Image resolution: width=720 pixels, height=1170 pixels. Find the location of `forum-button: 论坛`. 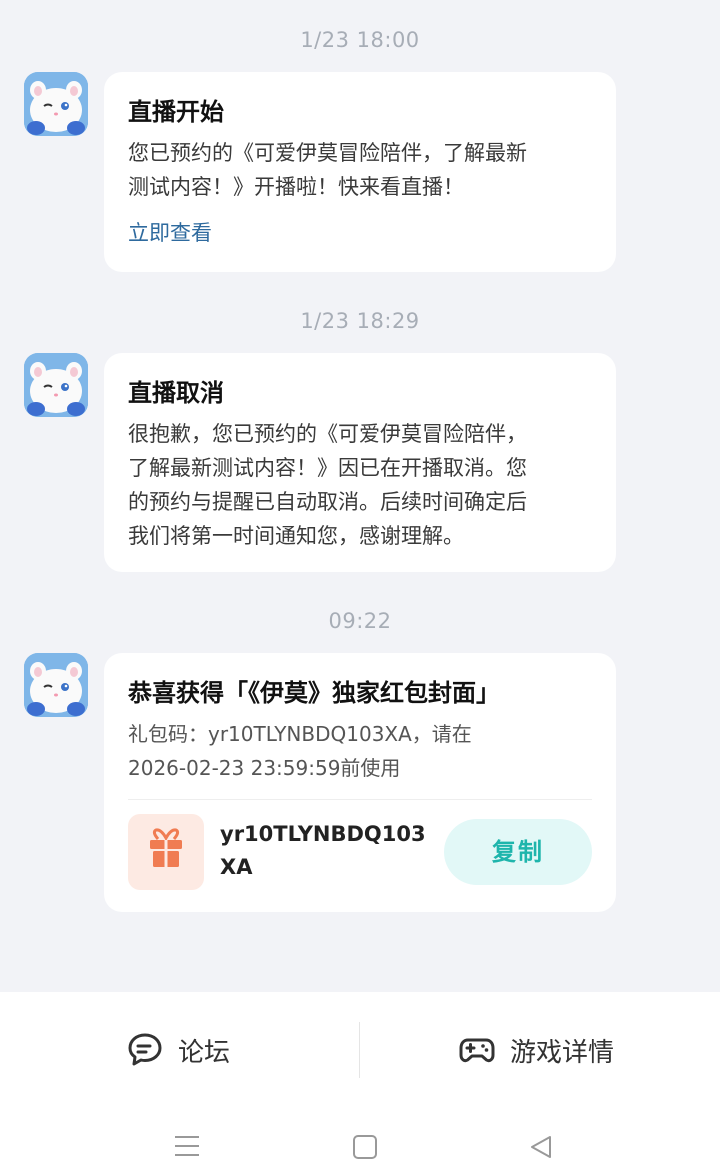

forum-button: 论坛 is located at coordinates (178, 1050).